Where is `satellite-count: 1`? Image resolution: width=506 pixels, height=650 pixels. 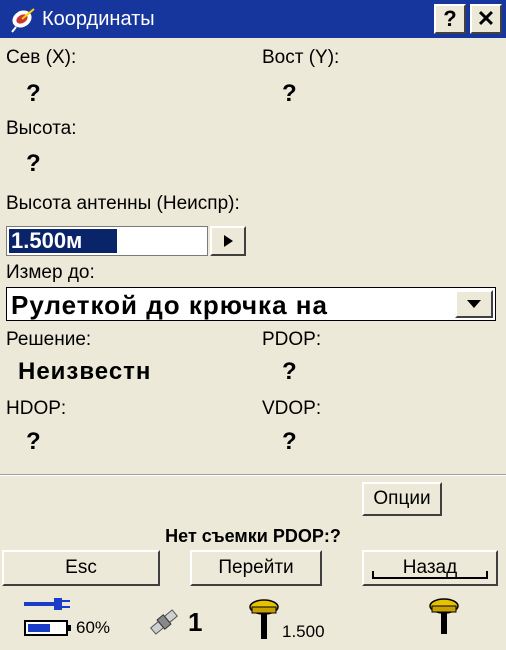 satellite-count: 1 is located at coordinates (195, 621).